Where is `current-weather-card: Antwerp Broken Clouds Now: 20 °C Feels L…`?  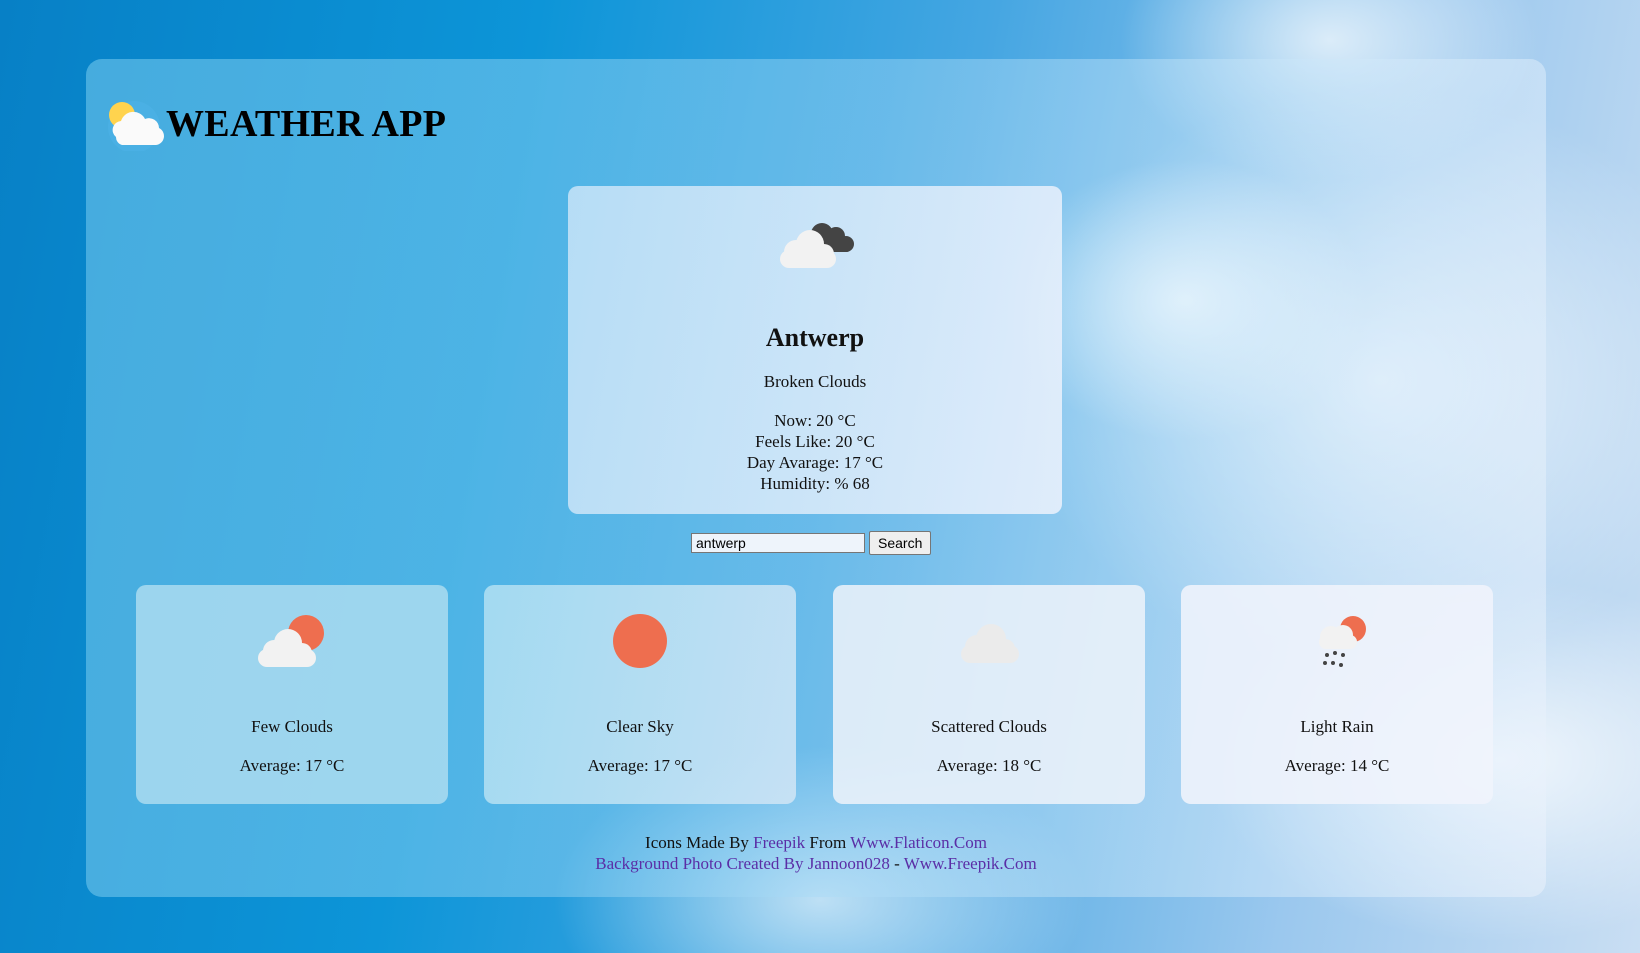
current-weather-card: Antwerp Broken Clouds Now: 20 °C Feels L… is located at coordinates (815, 350).